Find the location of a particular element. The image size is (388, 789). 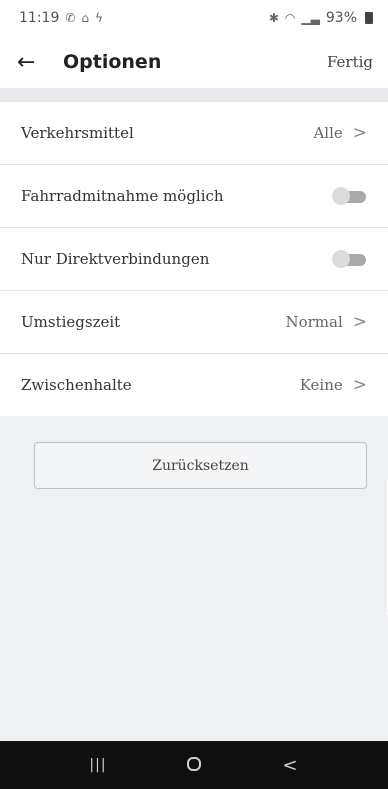

reset-button: Zurücksetzen is located at coordinates (200, 465).